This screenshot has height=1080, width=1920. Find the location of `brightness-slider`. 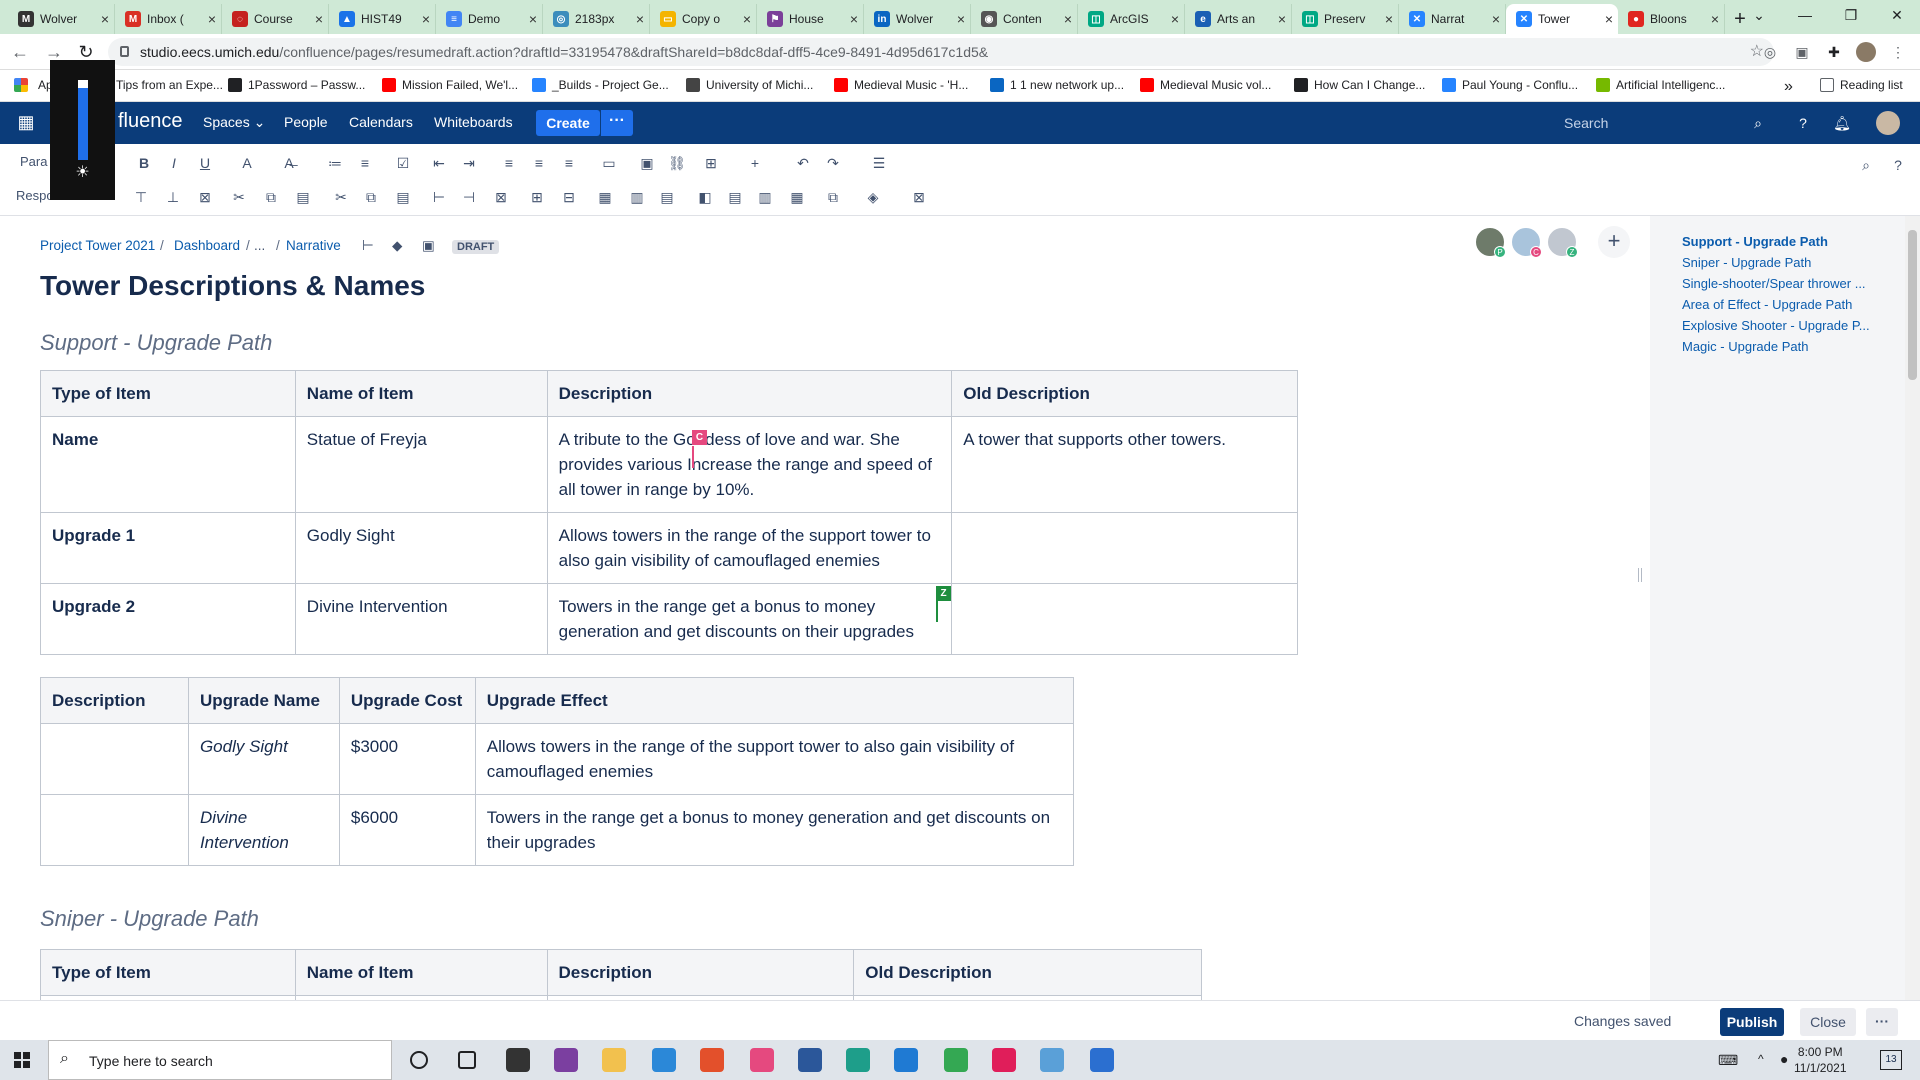

brightness-slider is located at coordinates (83, 120).